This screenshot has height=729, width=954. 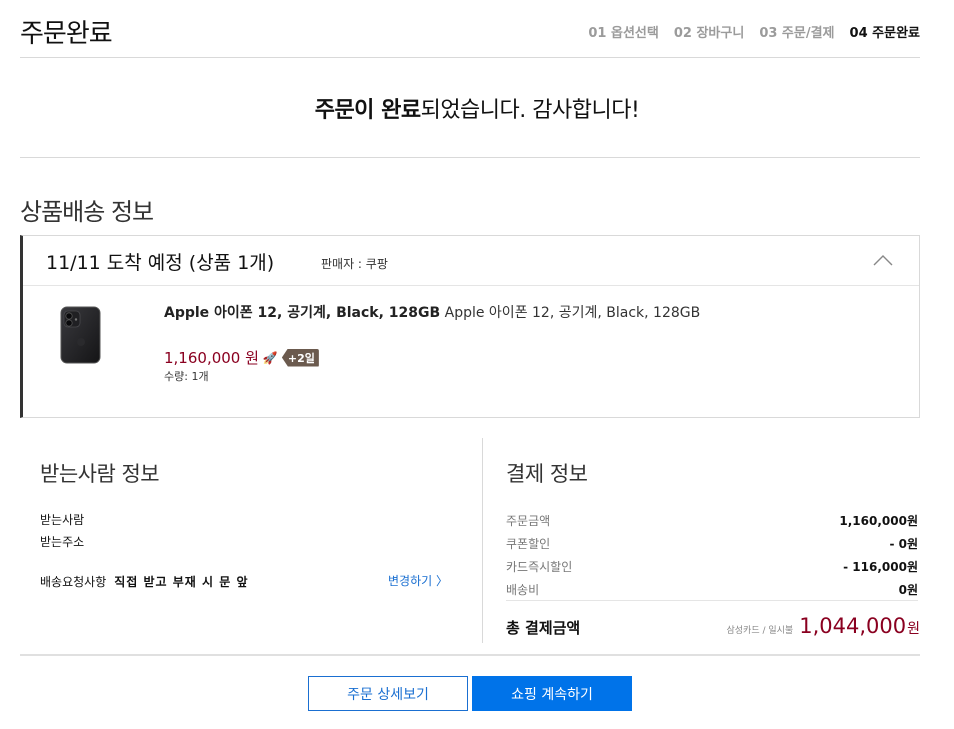 What do you see at coordinates (547, 474) in the screenshot?
I see `payment-title: 결제 정보` at bounding box center [547, 474].